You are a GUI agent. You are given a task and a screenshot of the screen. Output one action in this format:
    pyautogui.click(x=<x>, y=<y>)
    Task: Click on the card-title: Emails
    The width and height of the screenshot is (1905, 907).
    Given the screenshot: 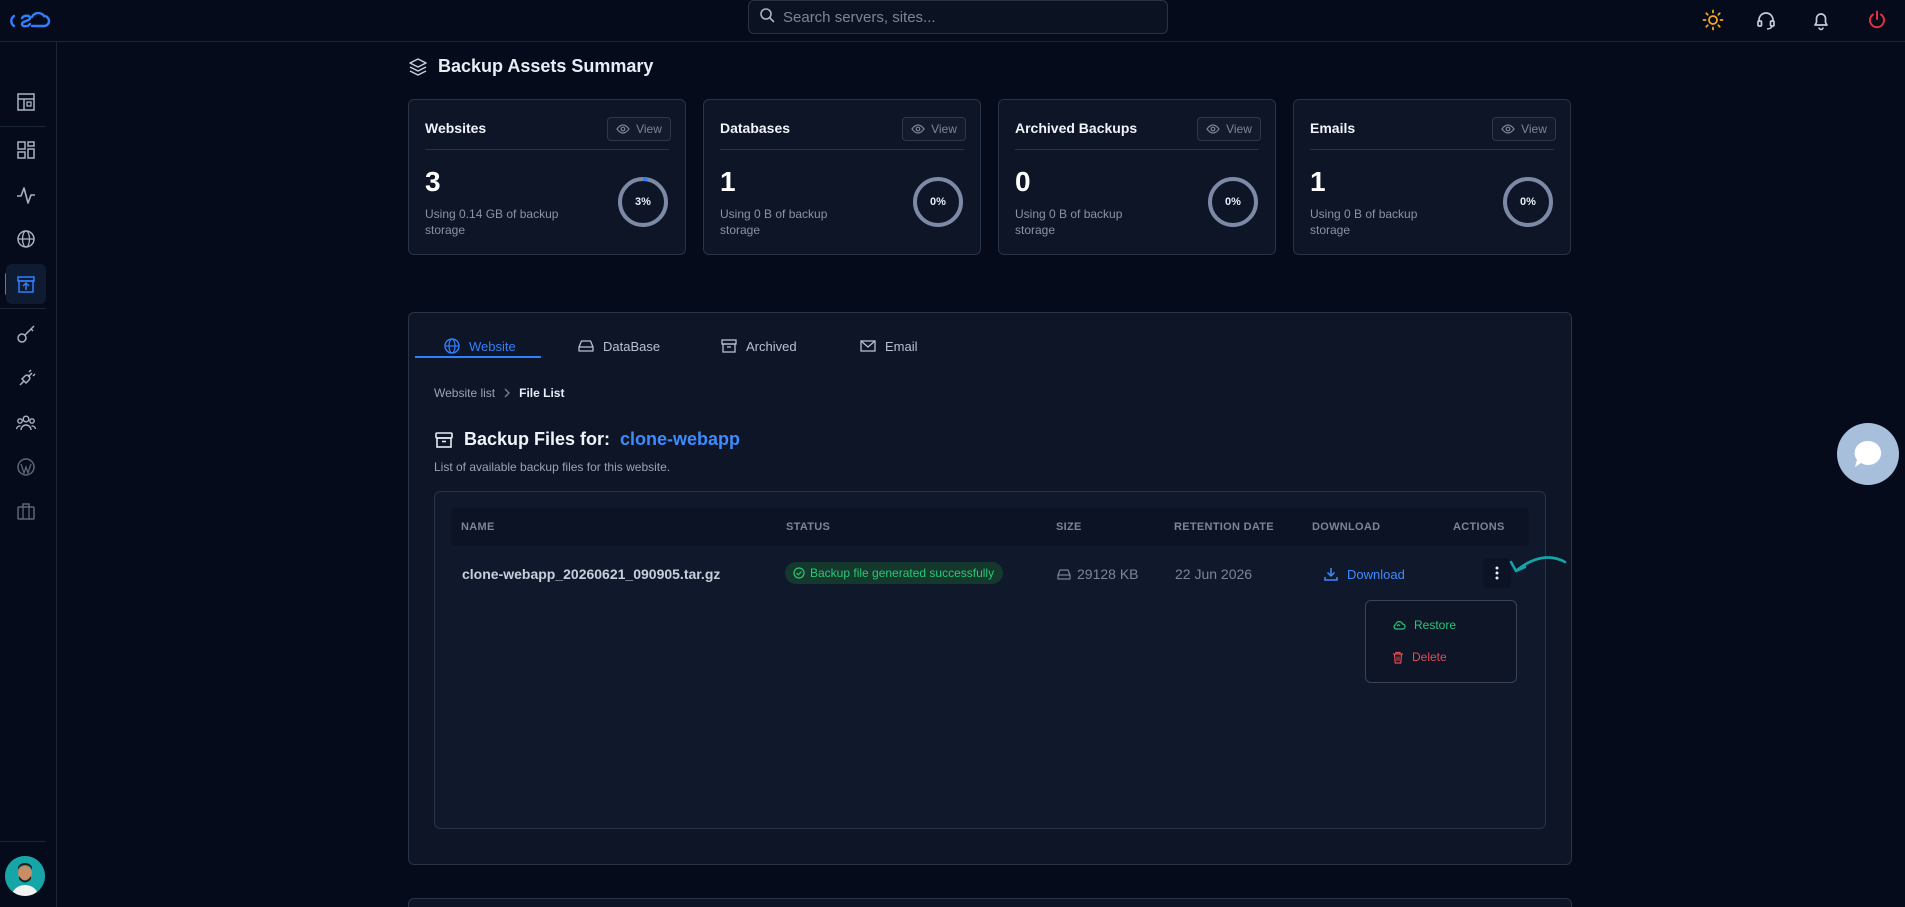 What is the action you would take?
    pyautogui.click(x=1333, y=128)
    